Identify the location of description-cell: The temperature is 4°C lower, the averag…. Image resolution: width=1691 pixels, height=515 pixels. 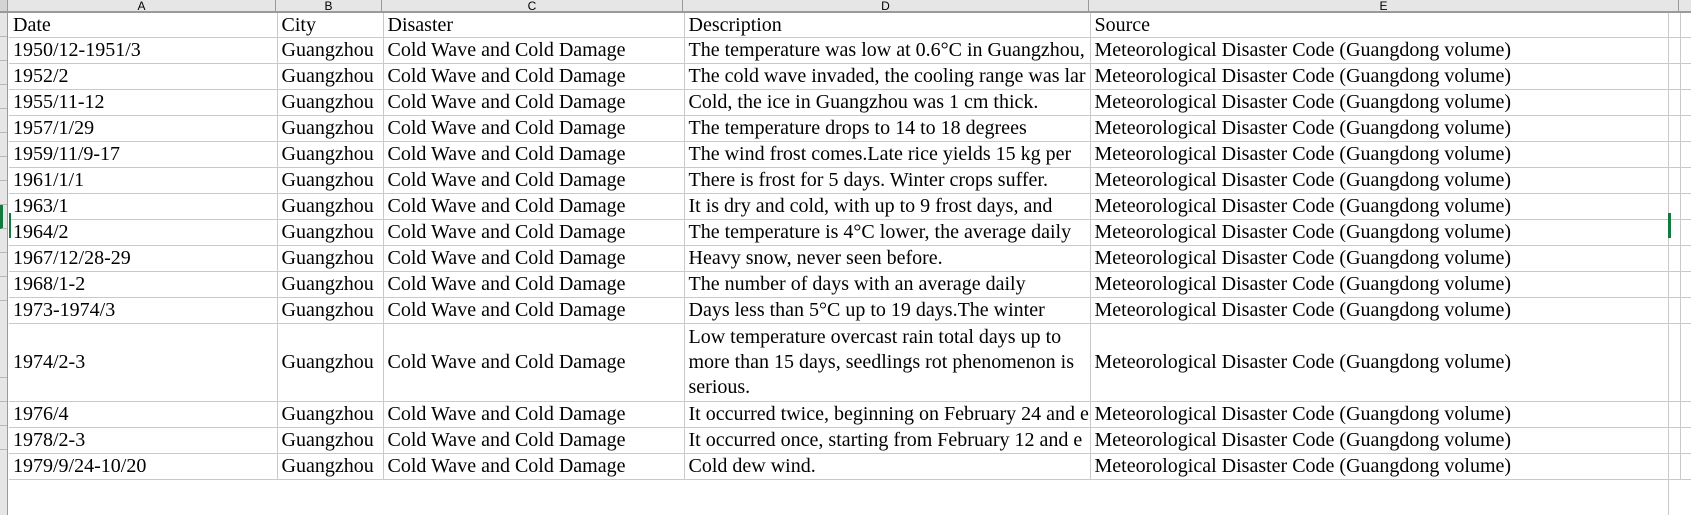
(887, 232).